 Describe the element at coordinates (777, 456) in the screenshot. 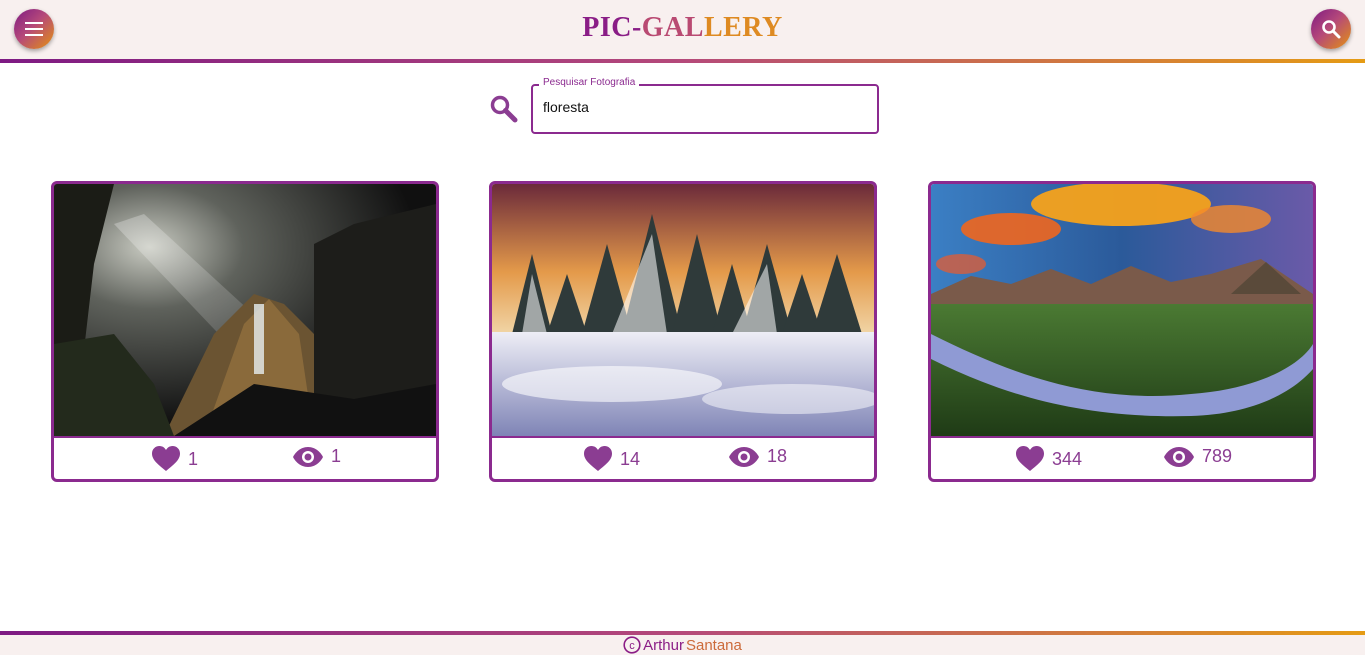

I see `views-count: 18` at that location.